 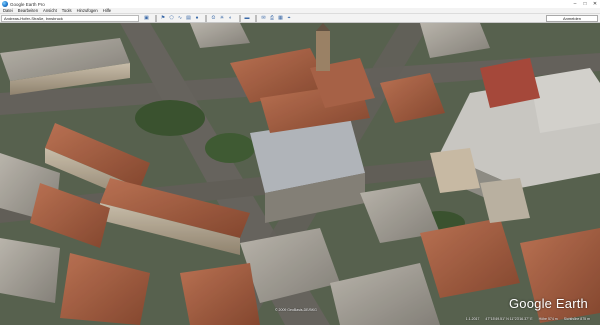 I want to click on minimize-button: –, so click(x=575, y=4).